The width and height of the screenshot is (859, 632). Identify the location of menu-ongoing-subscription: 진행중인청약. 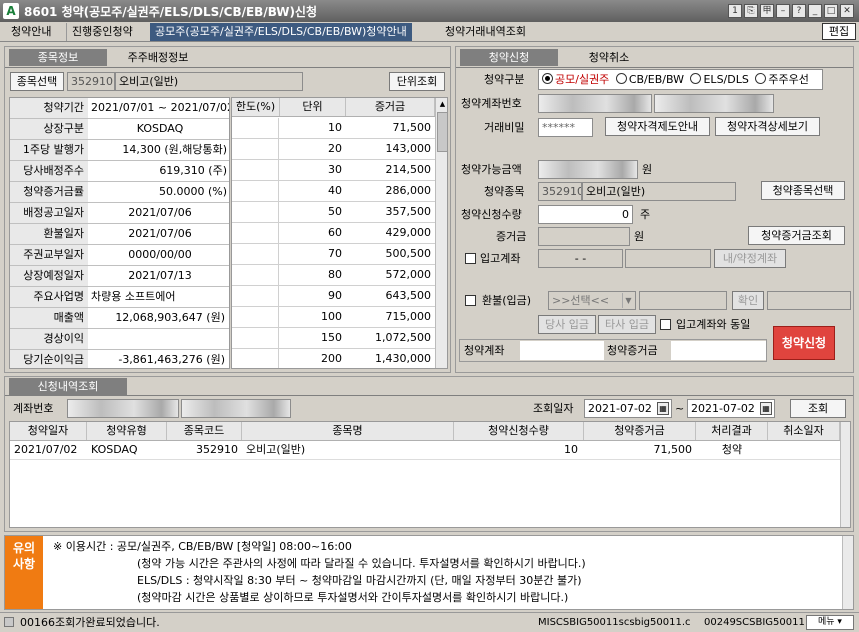
(102, 32).